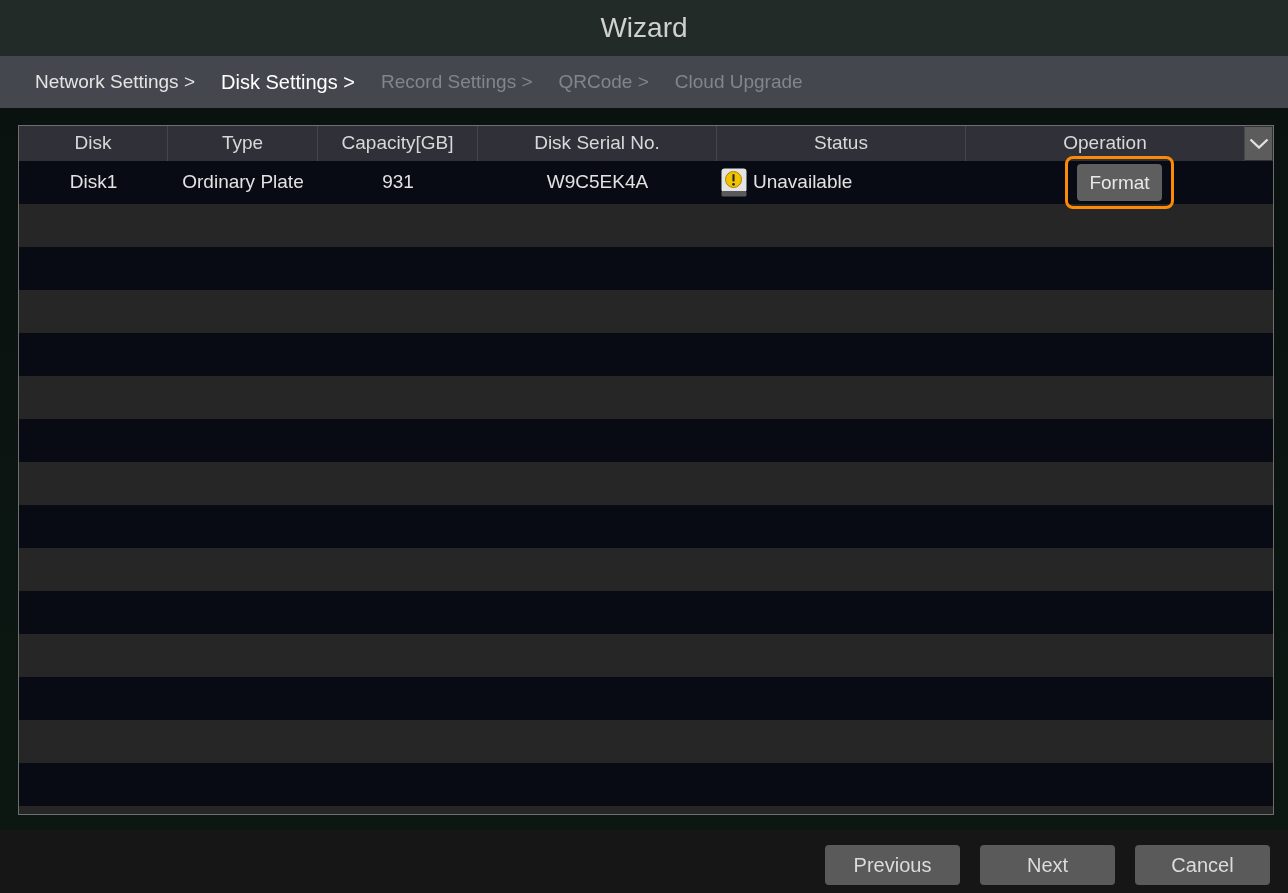 The image size is (1288, 893). What do you see at coordinates (892, 865) in the screenshot?
I see `footer-button: Previous` at bounding box center [892, 865].